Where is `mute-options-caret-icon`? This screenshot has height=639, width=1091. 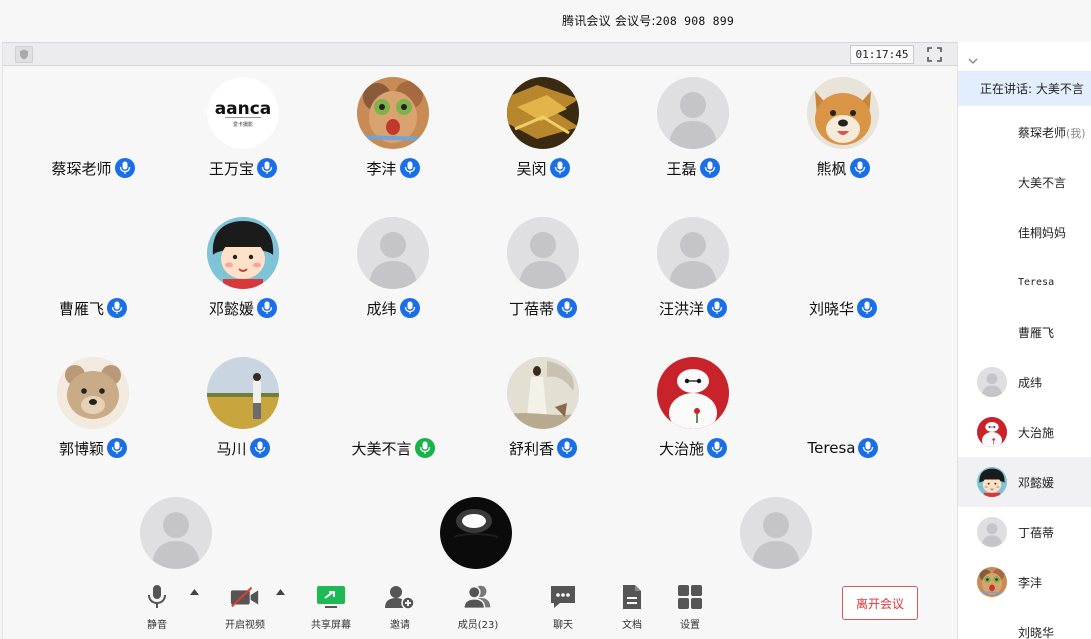 mute-options-caret-icon is located at coordinates (194, 592).